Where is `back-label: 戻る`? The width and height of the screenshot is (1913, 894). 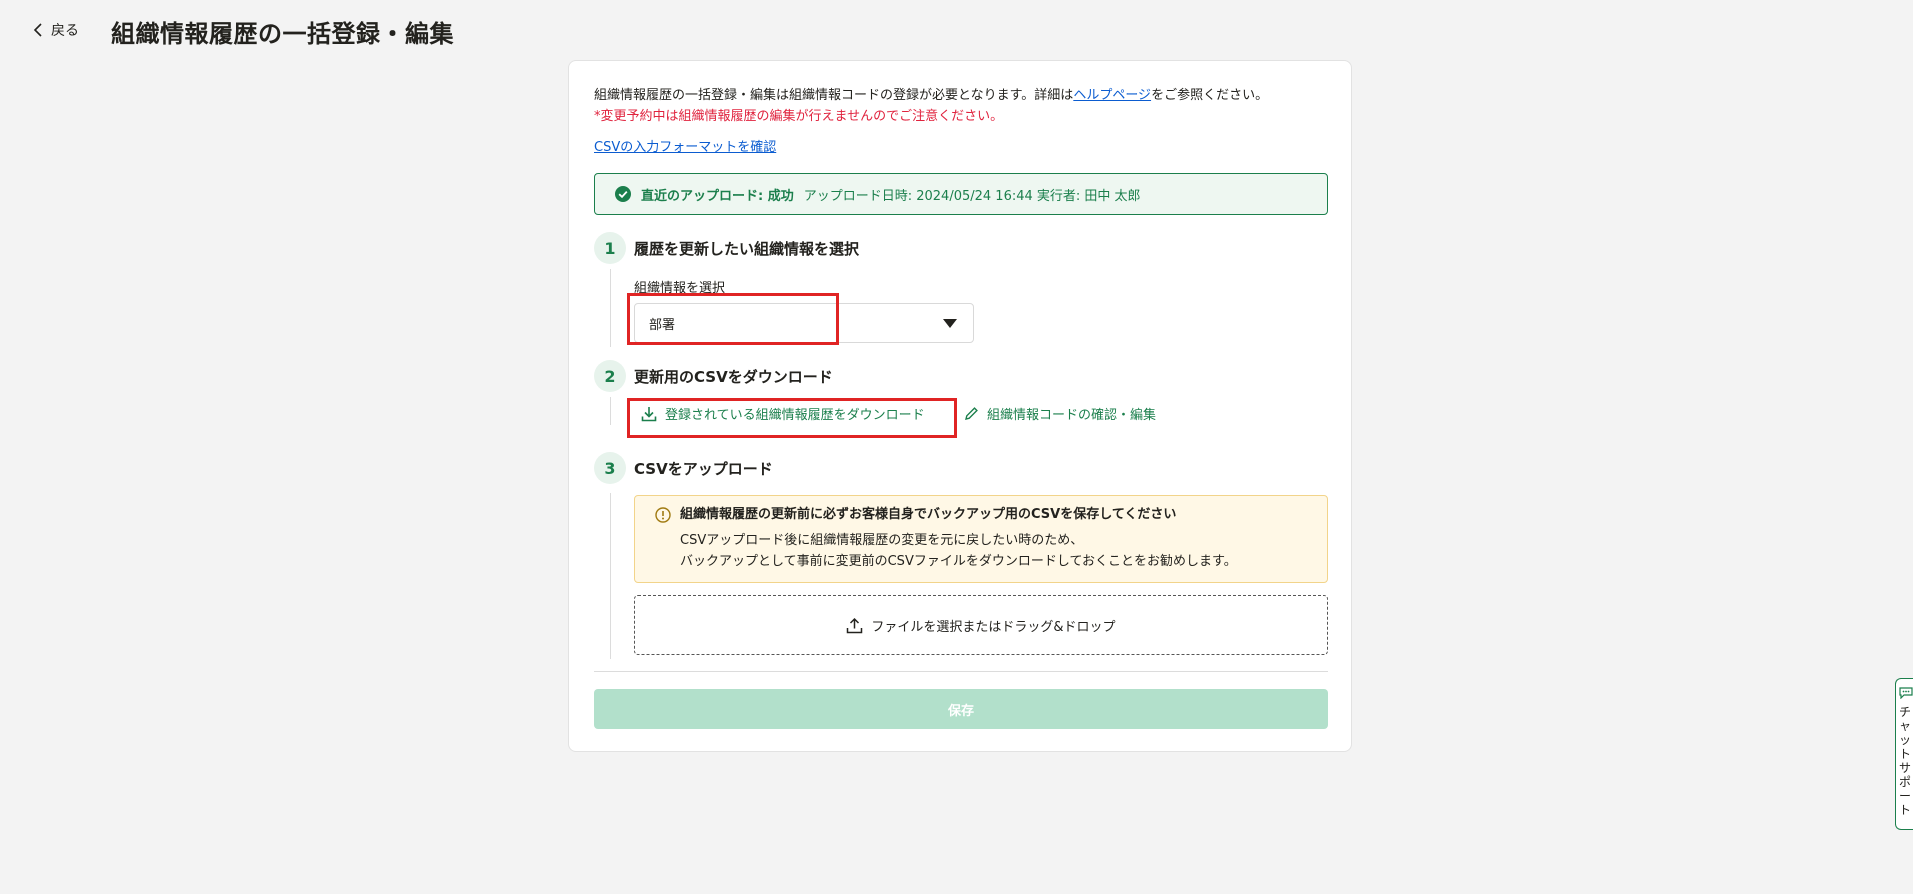
back-label: 戻る is located at coordinates (65, 31).